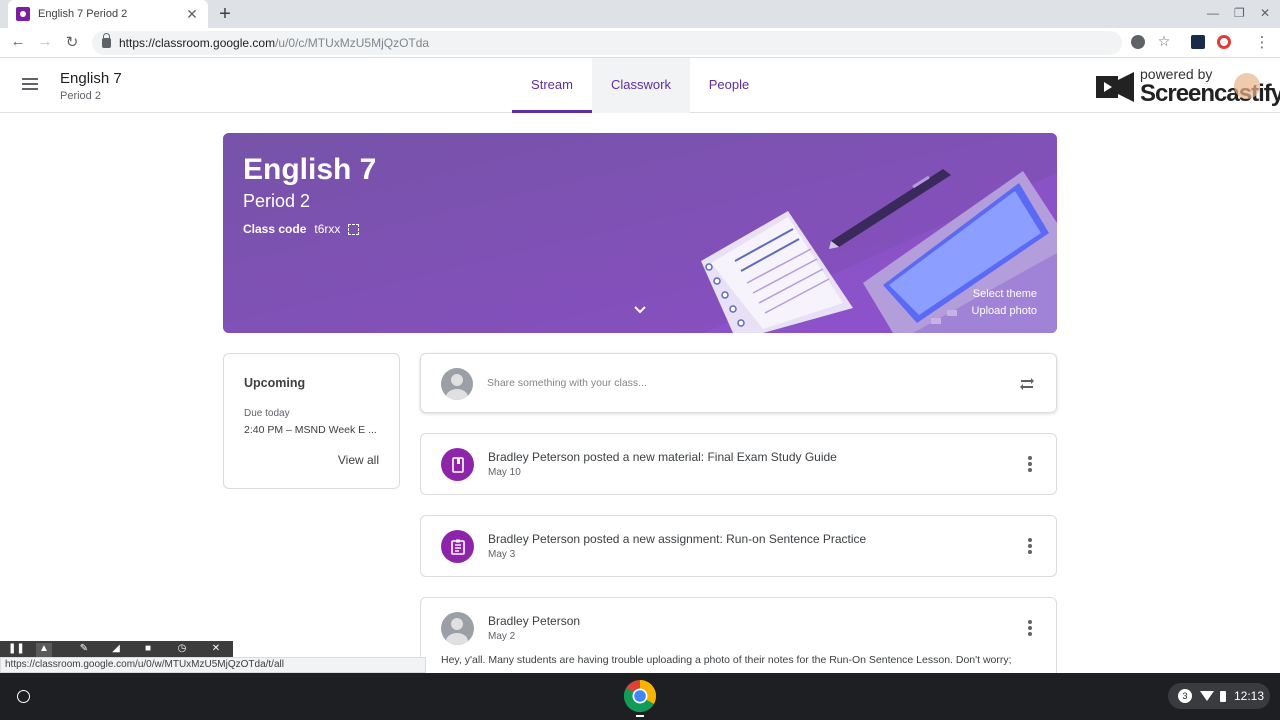 This screenshot has width=1280, height=720. Describe the element at coordinates (552, 85) in the screenshot. I see `tab-stream: Stream` at that location.